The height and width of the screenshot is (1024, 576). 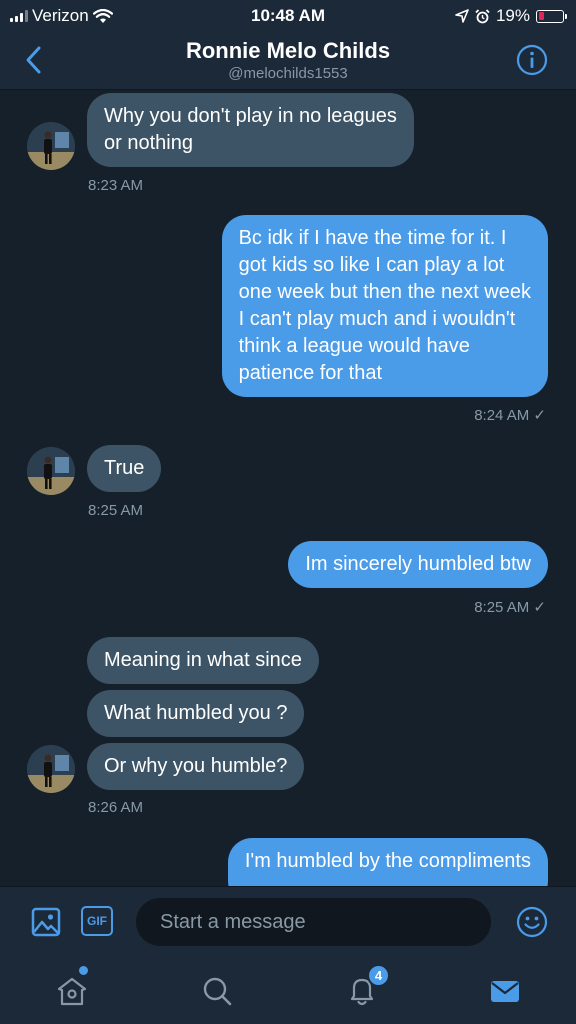 What do you see at coordinates (372, 238) in the screenshot?
I see `message-line: Bc idk if I have the time for it. I` at bounding box center [372, 238].